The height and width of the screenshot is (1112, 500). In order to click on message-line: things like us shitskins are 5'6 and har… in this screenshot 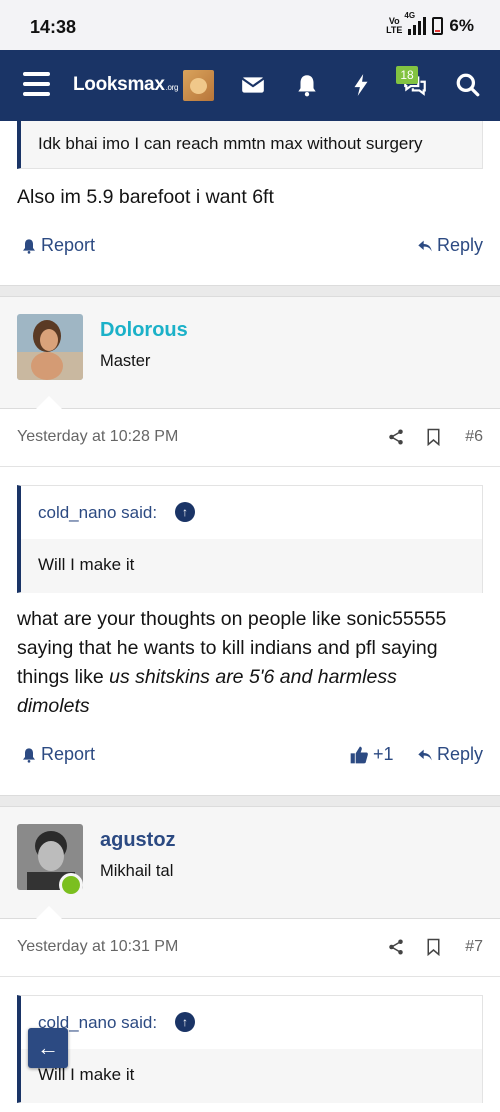, I will do `click(207, 677)`.